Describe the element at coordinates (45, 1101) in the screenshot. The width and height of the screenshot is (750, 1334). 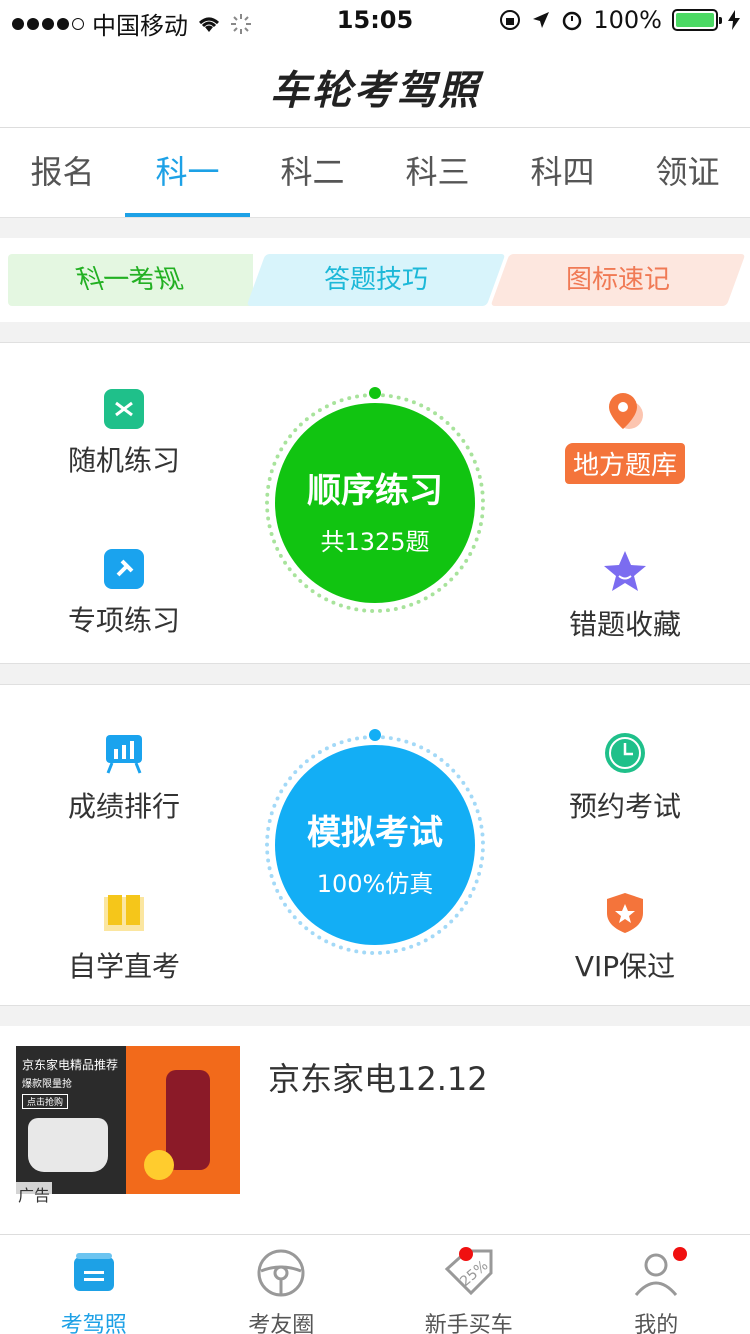
I see `ad-image-text-3: 点击抢购` at that location.